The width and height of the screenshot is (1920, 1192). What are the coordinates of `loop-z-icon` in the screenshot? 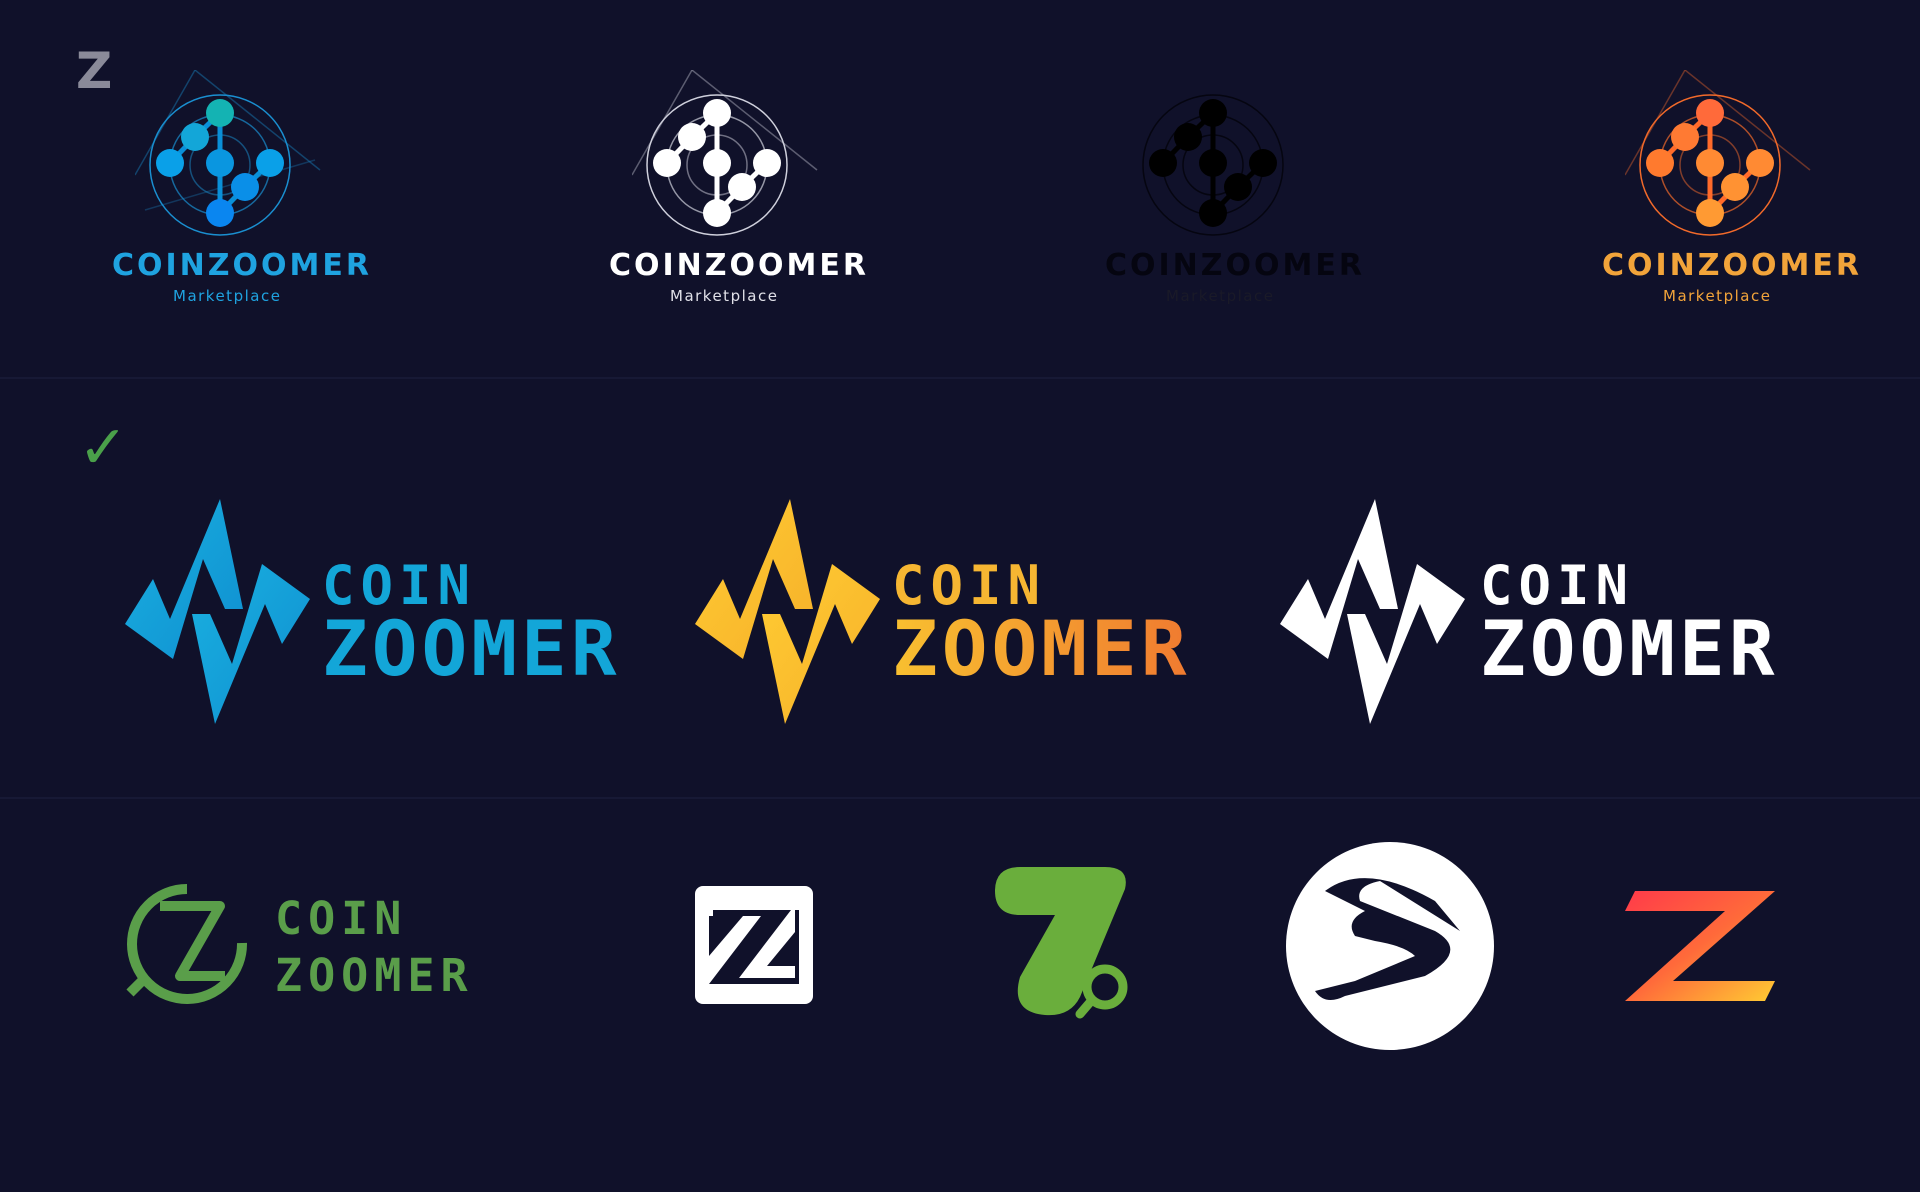 It's located at (187, 944).